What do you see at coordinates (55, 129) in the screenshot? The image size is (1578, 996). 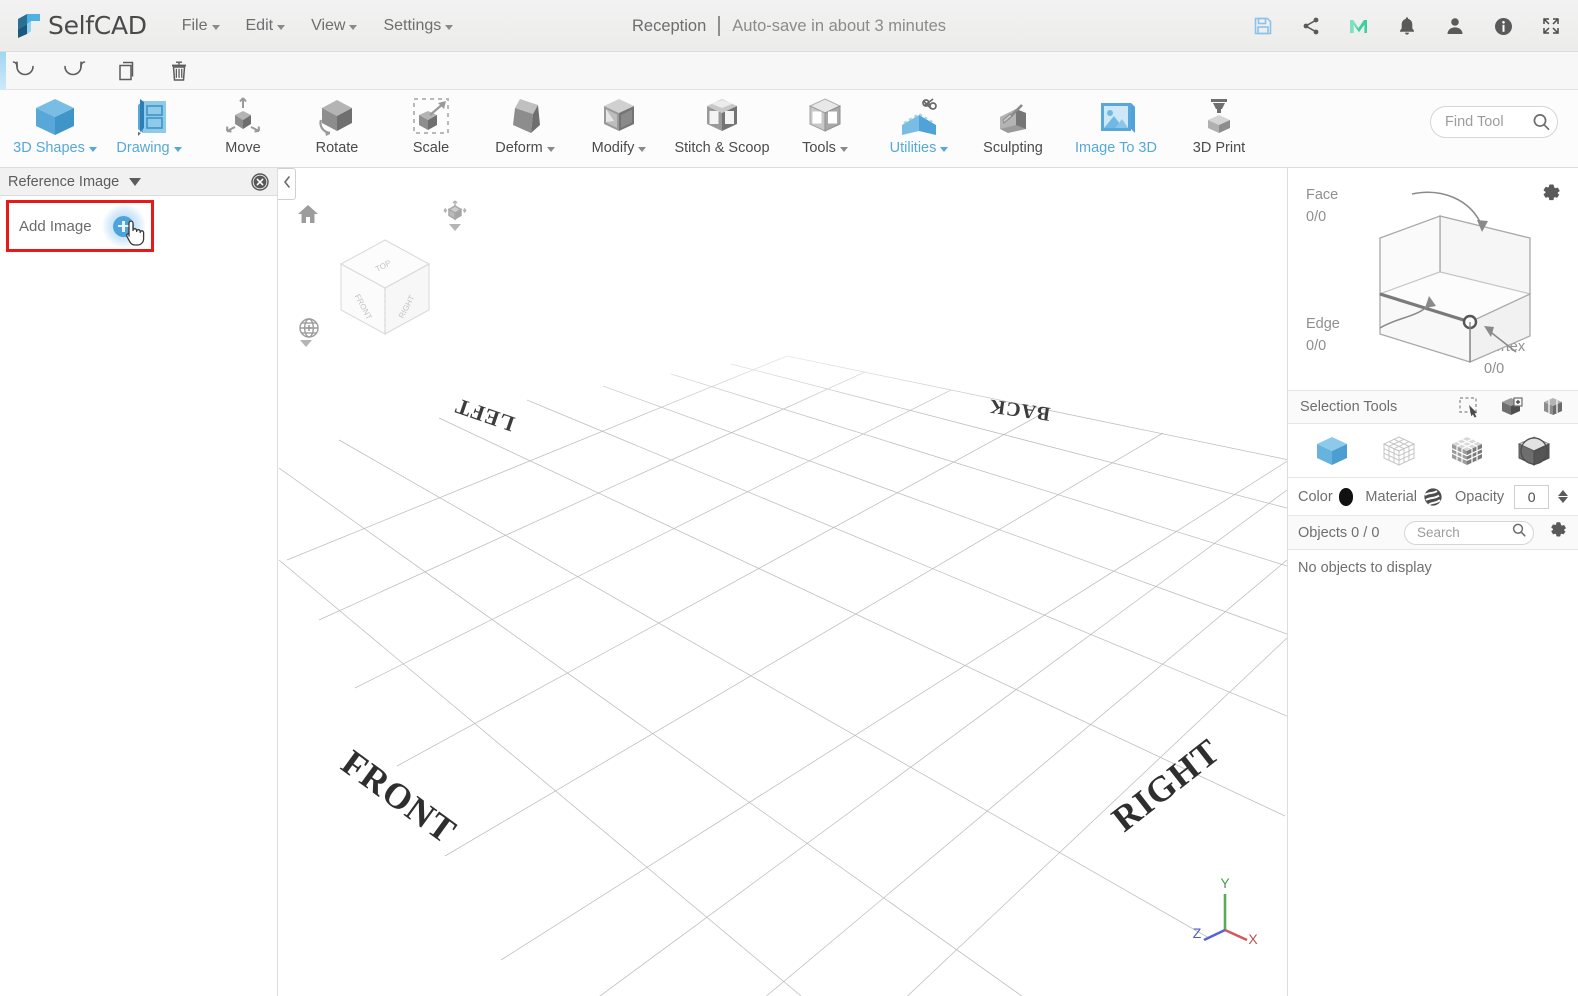 I see `ribbon-tool-3d-shapes: 3D Shapes` at bounding box center [55, 129].